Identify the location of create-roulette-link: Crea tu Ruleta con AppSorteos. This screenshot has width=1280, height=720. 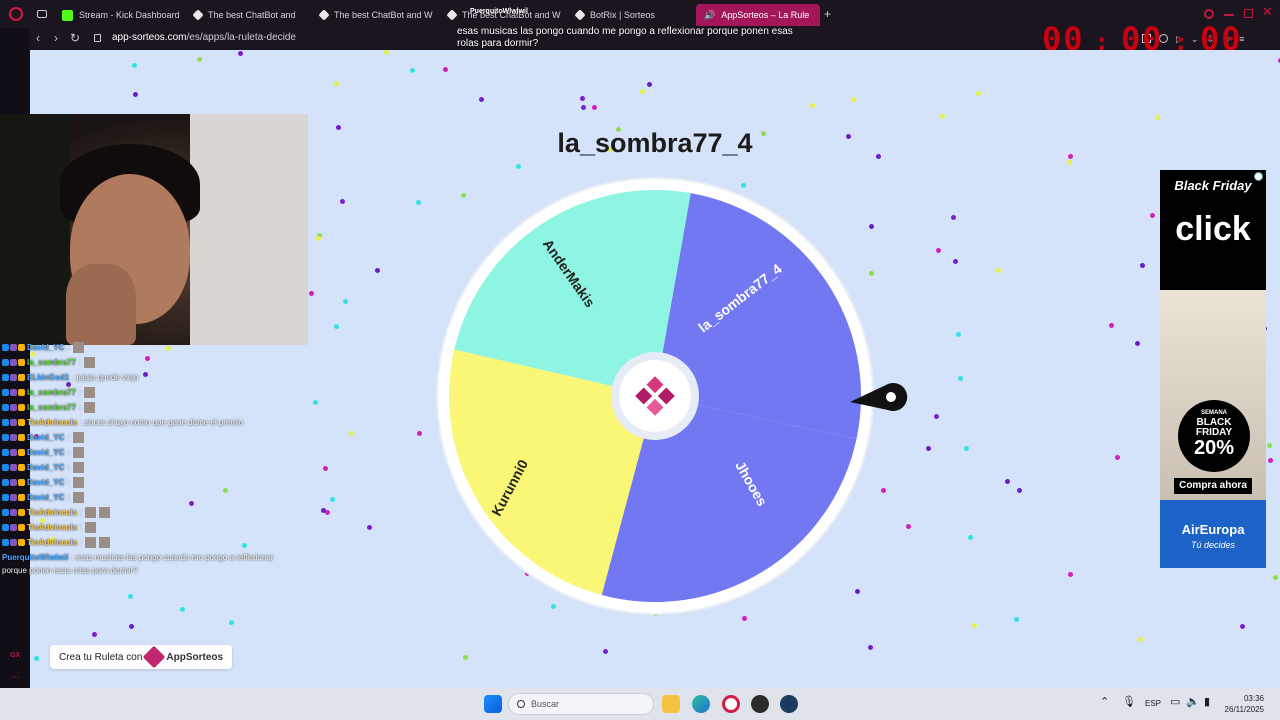
(141, 657).